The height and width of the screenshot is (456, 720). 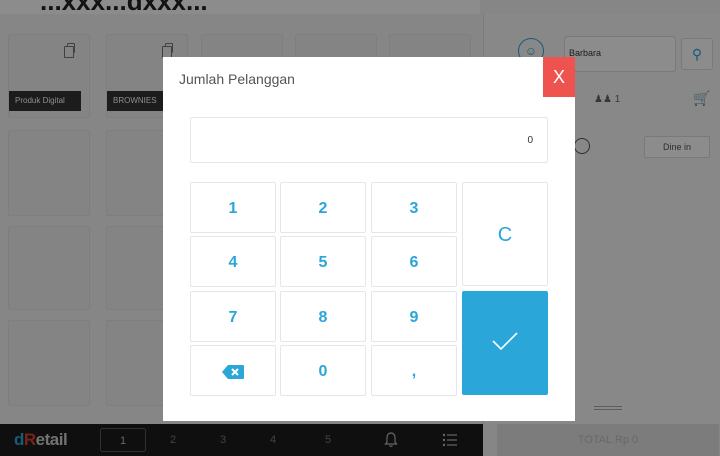 What do you see at coordinates (414, 370) in the screenshot?
I see `key-comma: ,` at bounding box center [414, 370].